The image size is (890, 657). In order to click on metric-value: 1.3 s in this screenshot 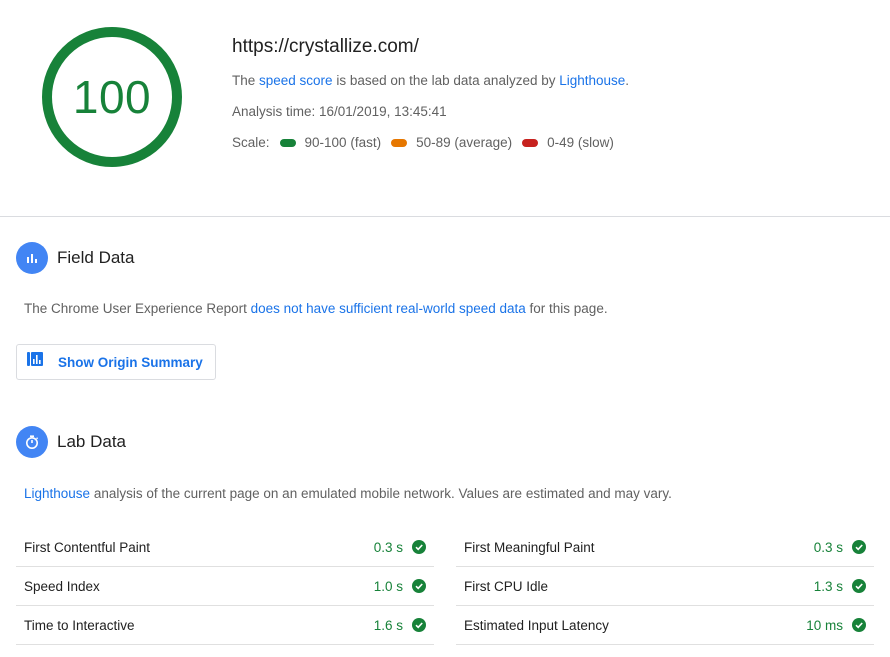, I will do `click(828, 586)`.